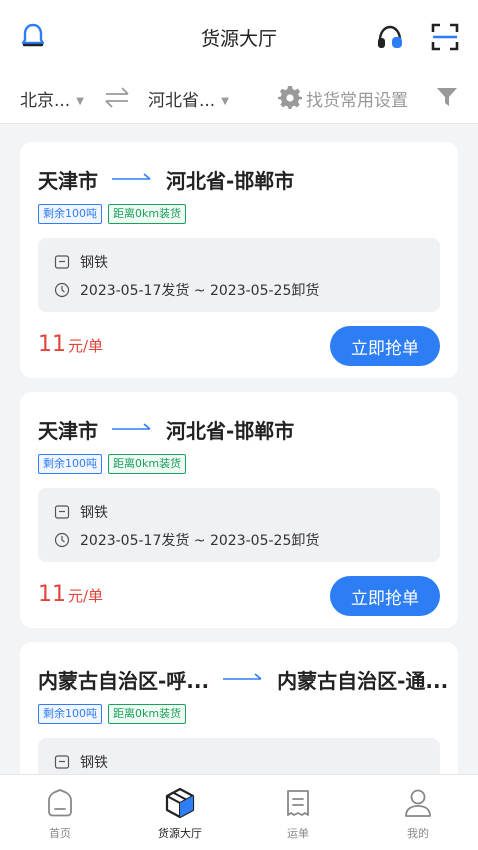 This screenshot has width=478, height=850. What do you see at coordinates (239, 98) in the screenshot?
I see `filter-bar: 北京... ▼ 河北省... ▼ 找货常用设置` at bounding box center [239, 98].